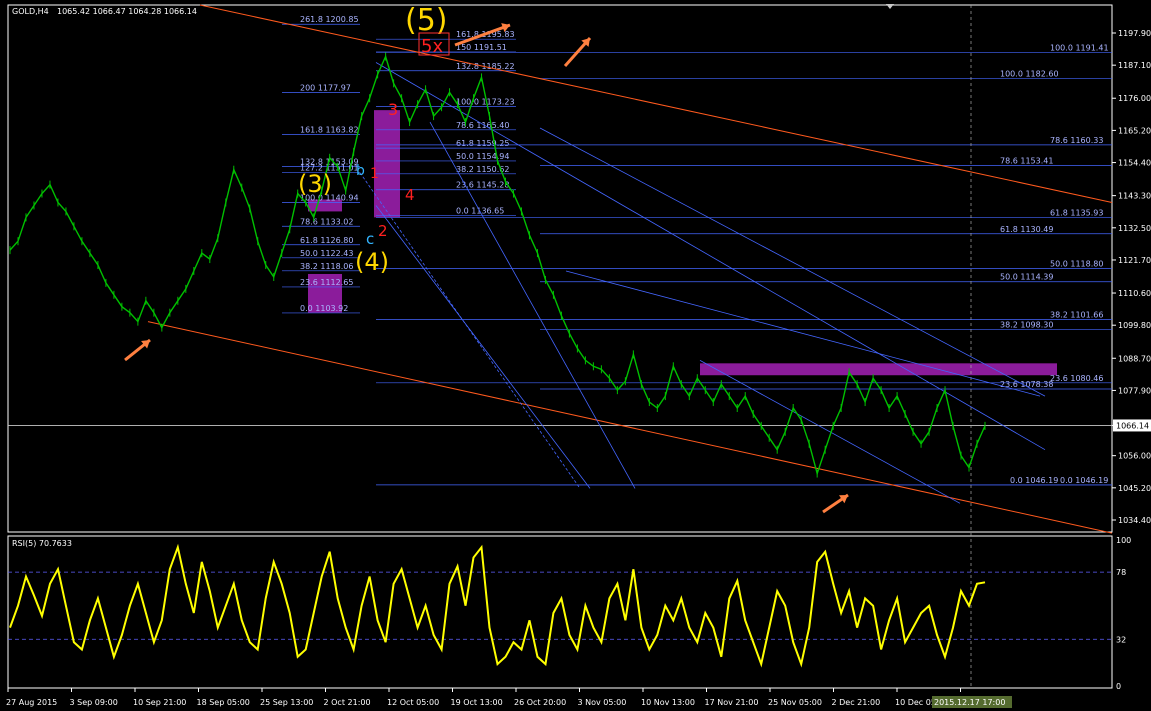 The height and width of the screenshot is (711, 1151). What do you see at coordinates (1079, 47) in the screenshot?
I see `fib-label-right: 100.0 1191.41` at bounding box center [1079, 47].